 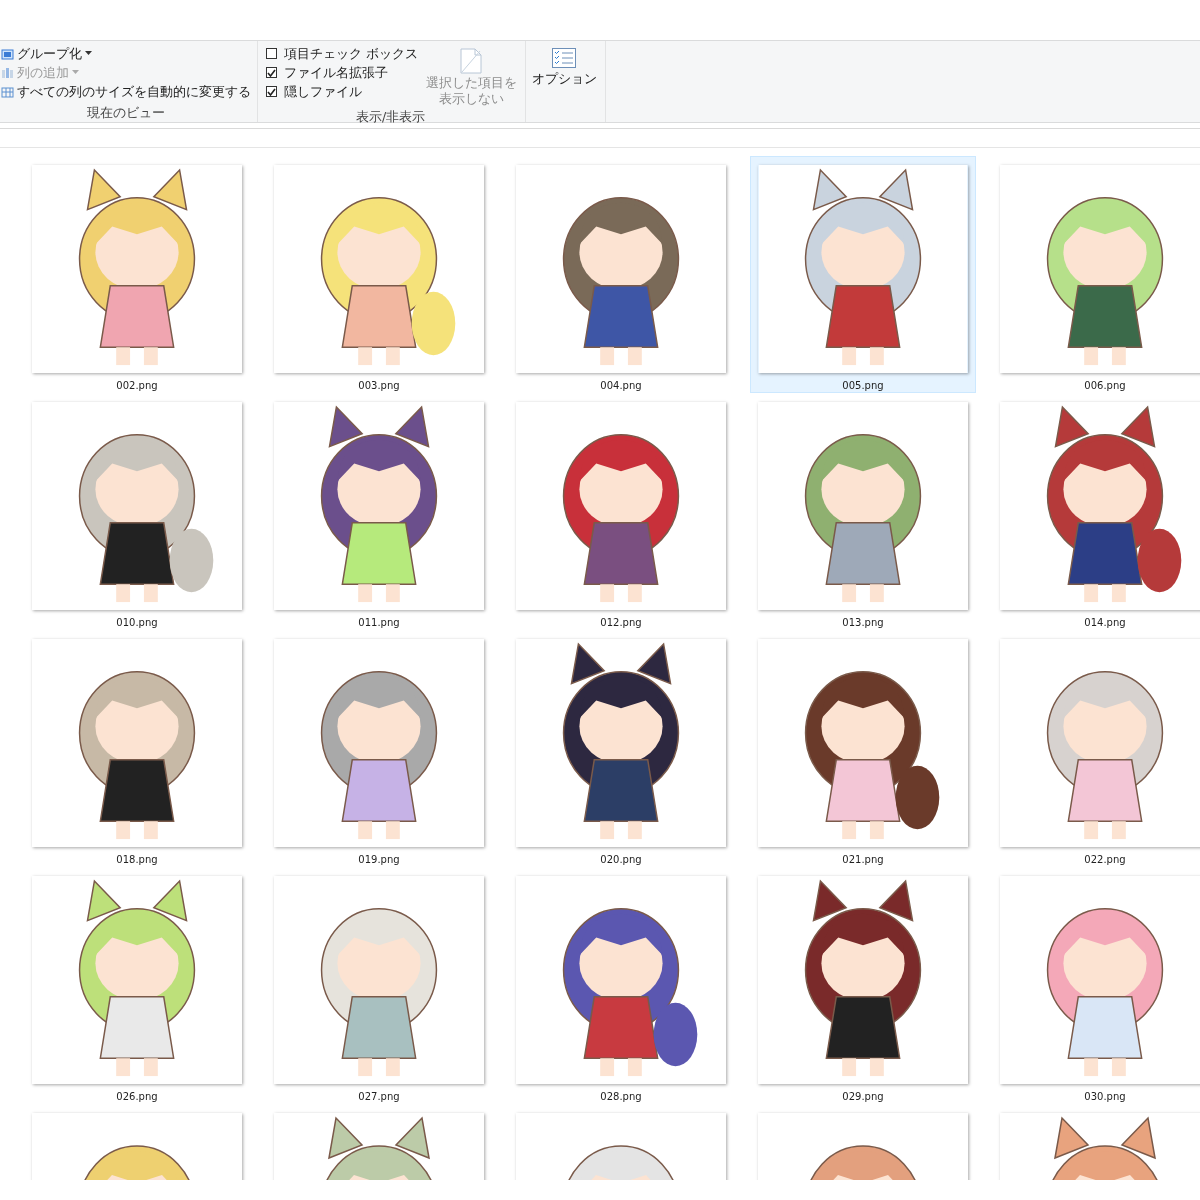 I want to click on file-name: 028.png, so click(x=621, y=1096).